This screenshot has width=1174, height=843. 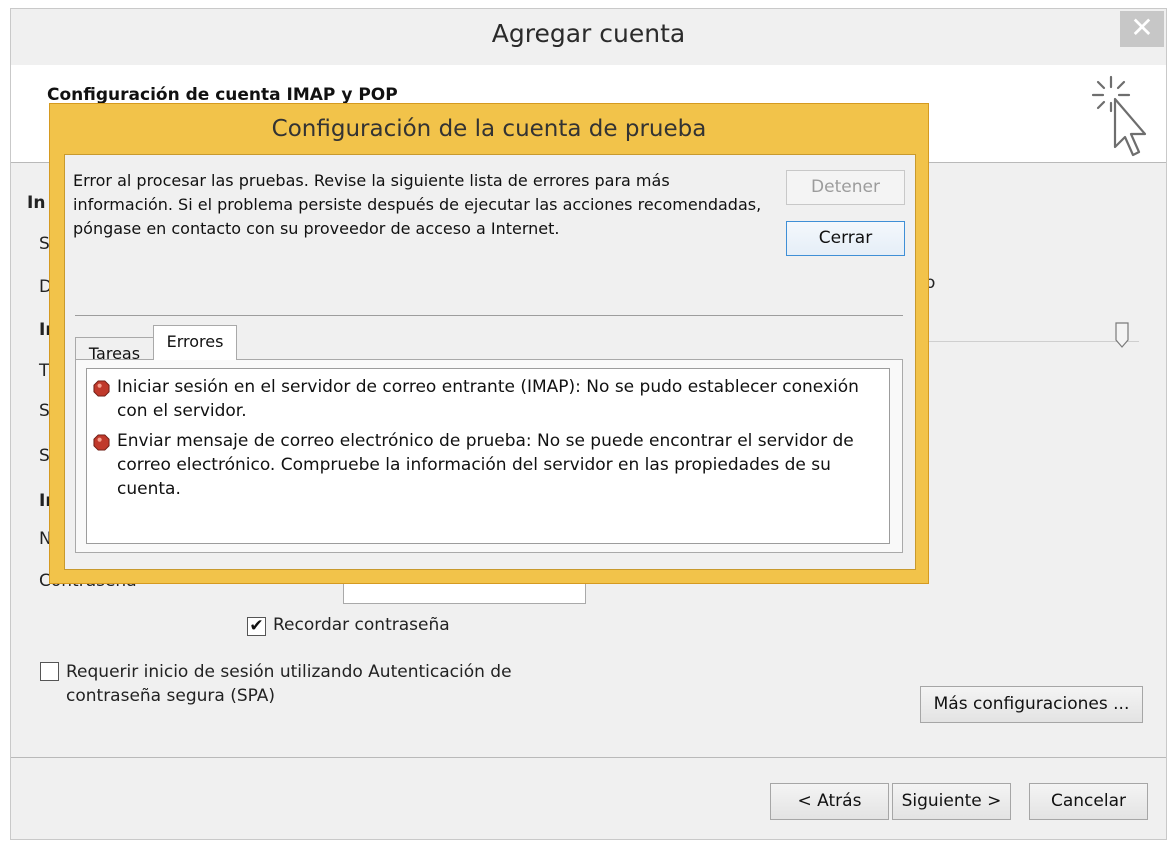 I want to click on wizard-header-title: Configuración de cuenta IMAP y POP, so click(x=222, y=95).